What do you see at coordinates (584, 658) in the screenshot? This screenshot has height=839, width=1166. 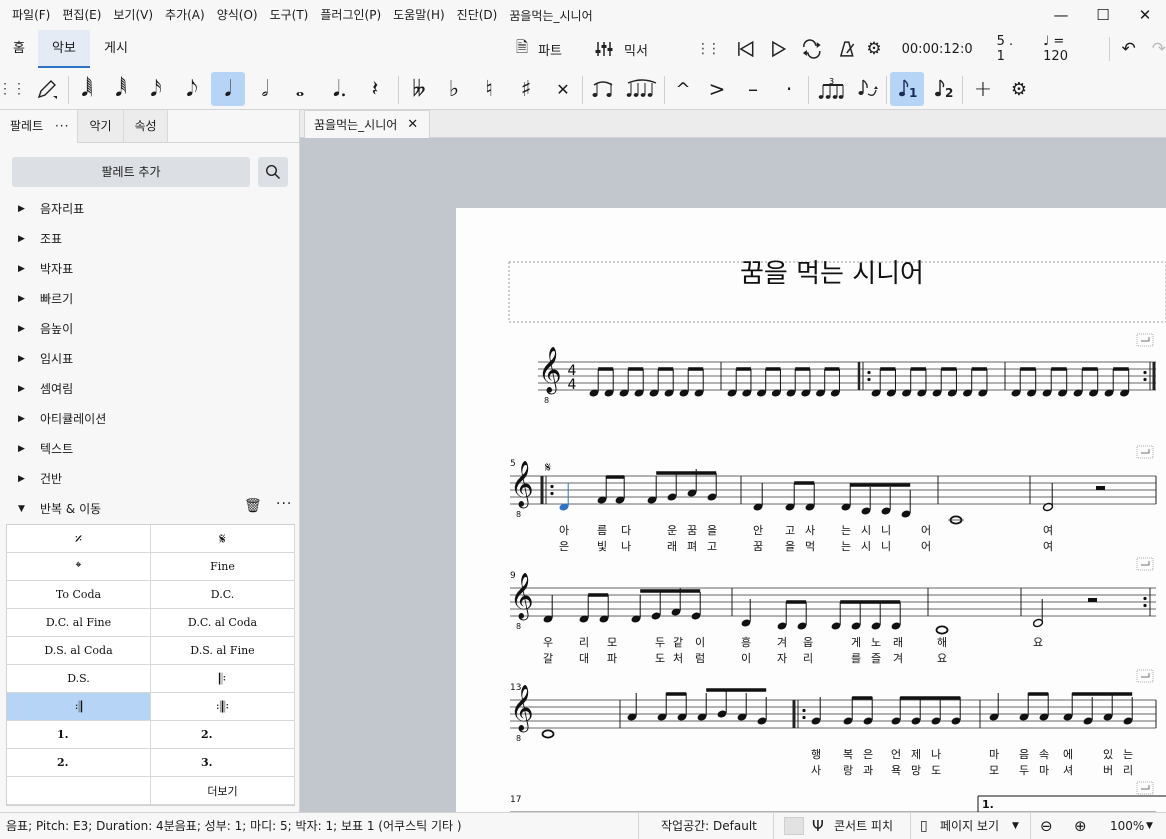 I see `lyric: 대` at bounding box center [584, 658].